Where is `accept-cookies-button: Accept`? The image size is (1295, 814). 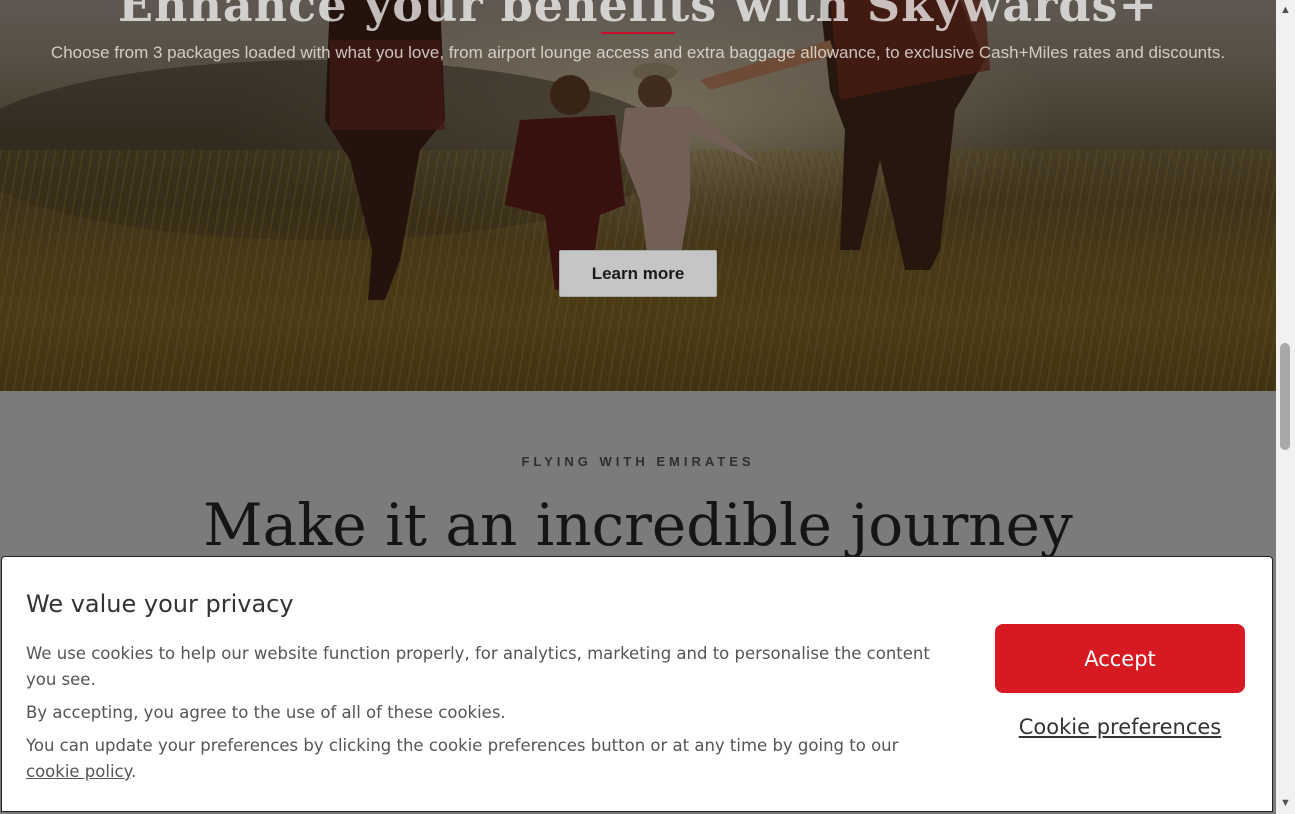 accept-cookies-button: Accept is located at coordinates (1120, 658).